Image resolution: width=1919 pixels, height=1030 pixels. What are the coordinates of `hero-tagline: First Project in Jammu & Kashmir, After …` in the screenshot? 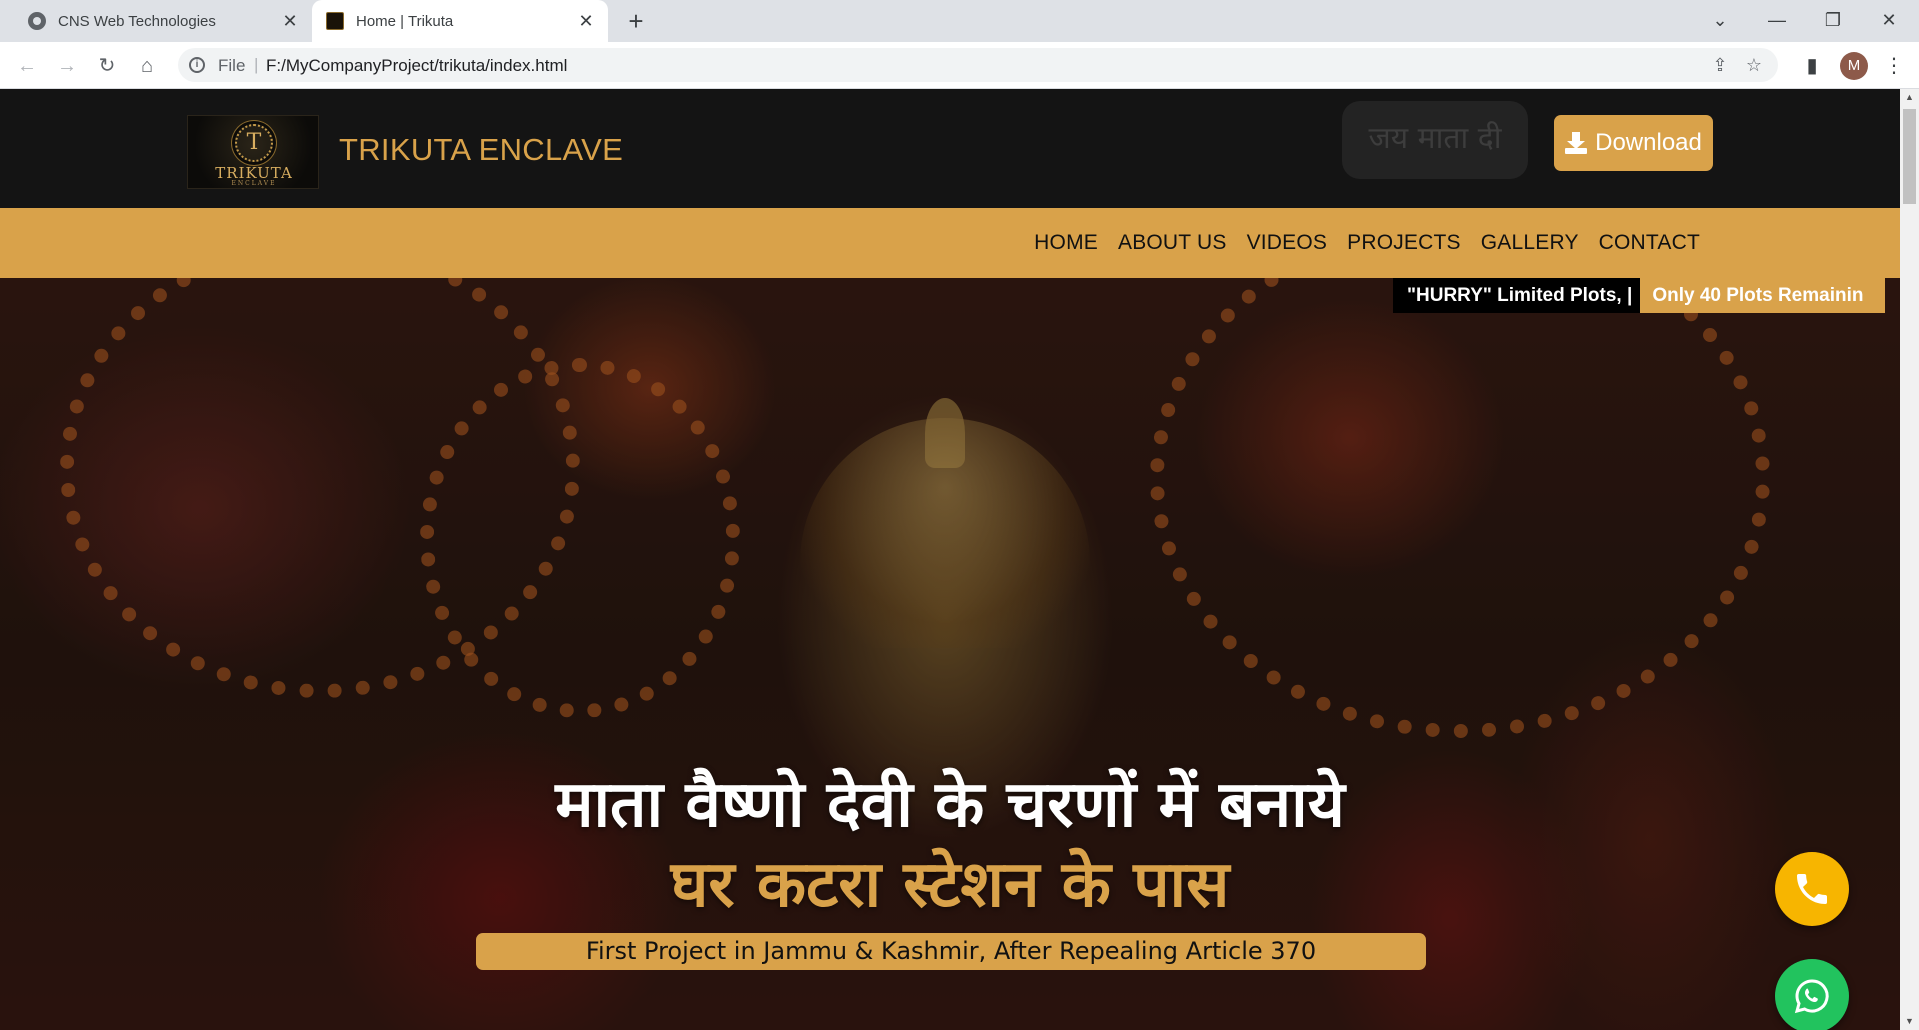 It's located at (951, 951).